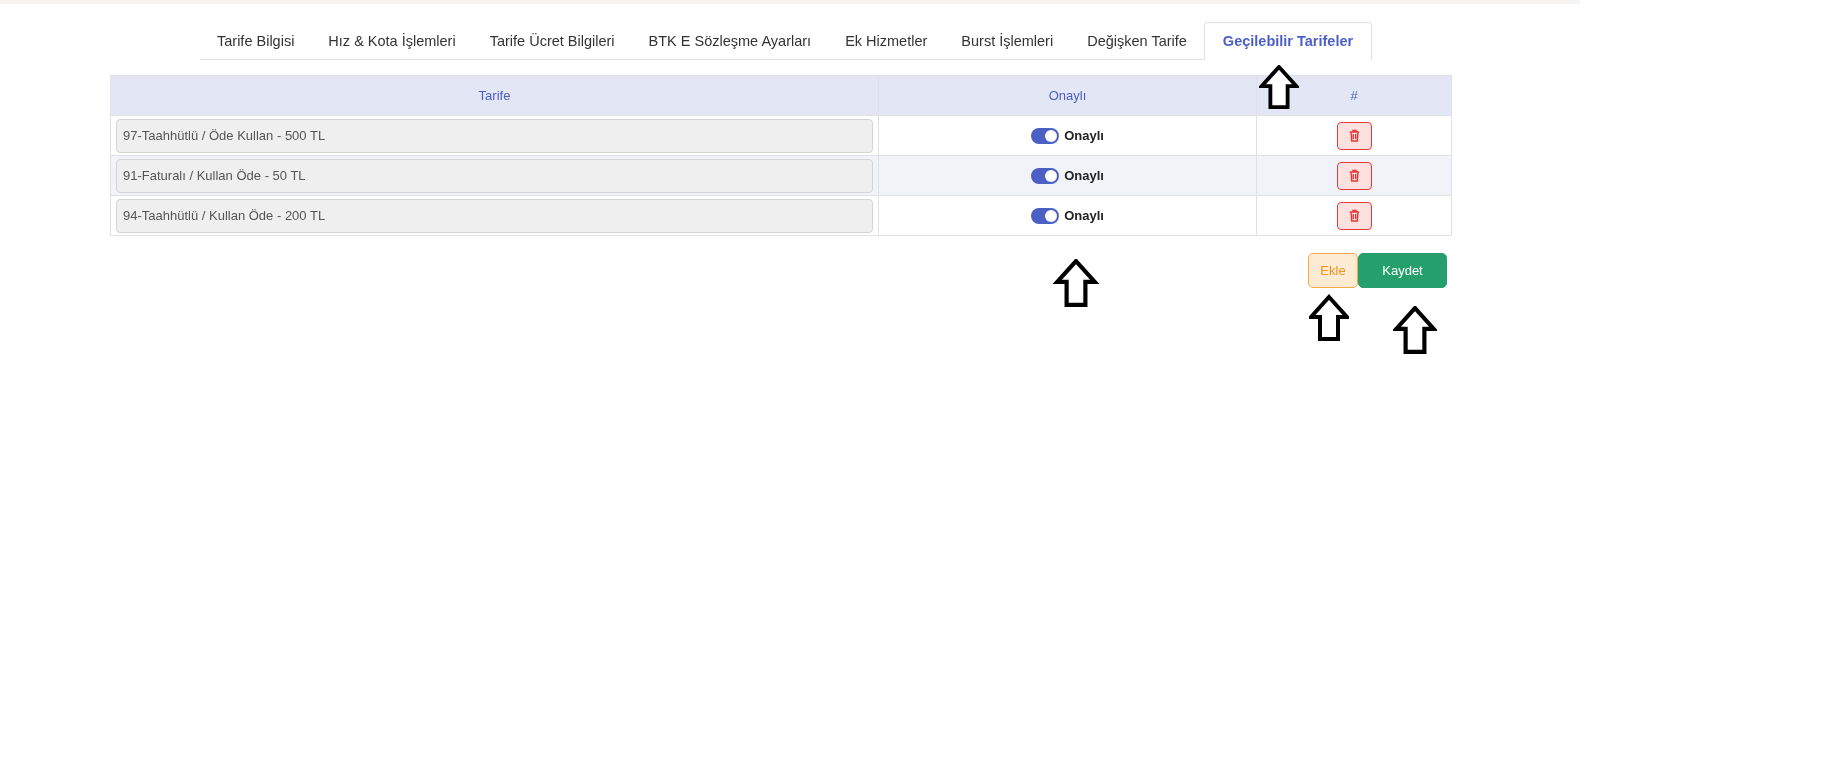 The width and height of the screenshot is (1840, 772). I want to click on tariff-field: 94-Taahhütlü / Kullan Öde - 200 TL, so click(494, 215).